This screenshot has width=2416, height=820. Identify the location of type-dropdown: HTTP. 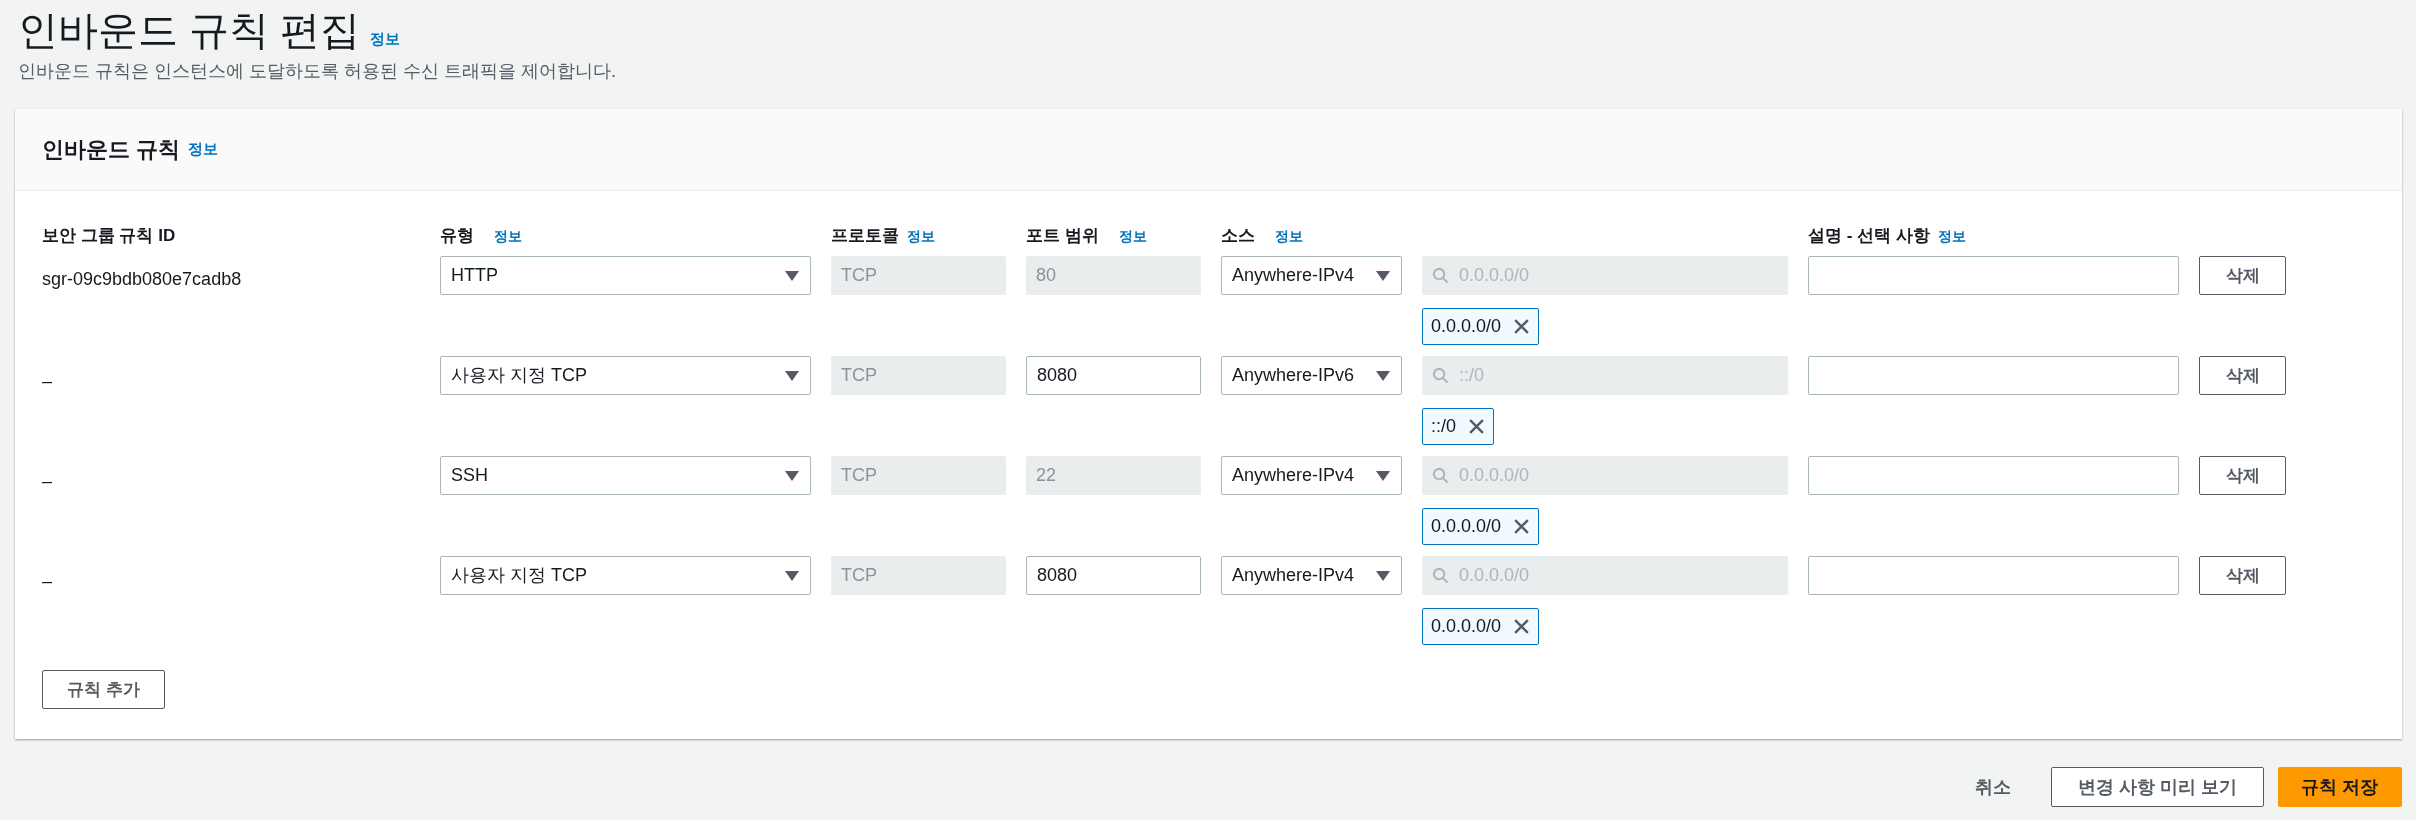
(625, 275).